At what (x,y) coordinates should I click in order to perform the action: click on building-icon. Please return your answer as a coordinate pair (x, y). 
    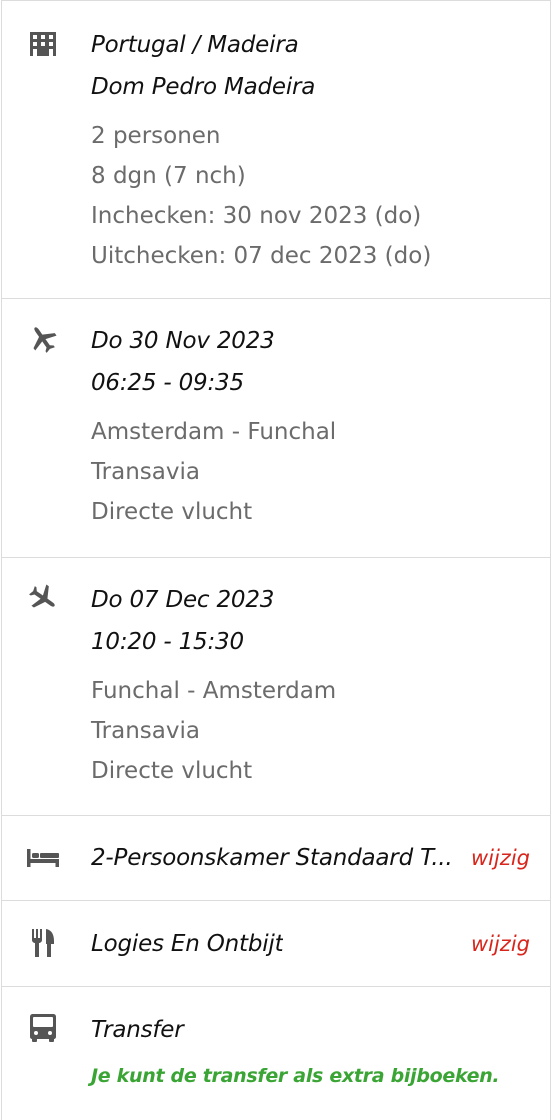
    Looking at the image, I should click on (43, 44).